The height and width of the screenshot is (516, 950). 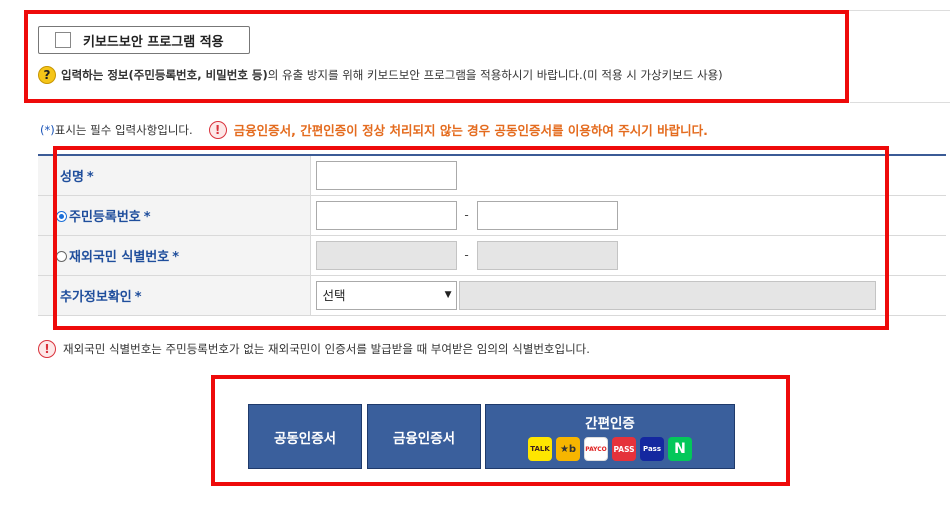 What do you see at coordinates (386, 295) in the screenshot?
I see `additional-info-select: 선택 ▼` at bounding box center [386, 295].